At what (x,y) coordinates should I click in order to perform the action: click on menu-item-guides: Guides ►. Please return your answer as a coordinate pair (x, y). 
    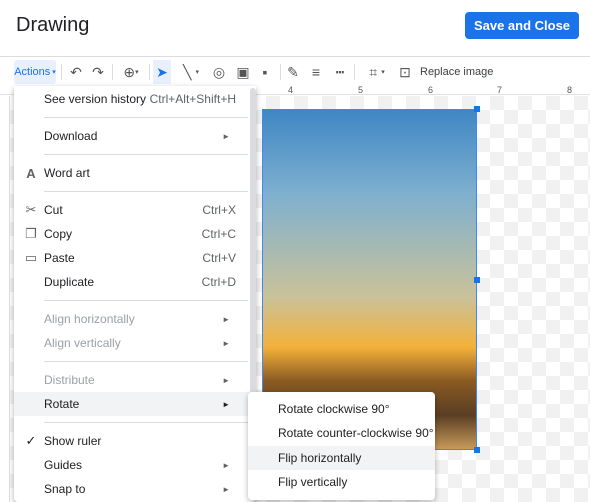
    Looking at the image, I should click on (132, 465).